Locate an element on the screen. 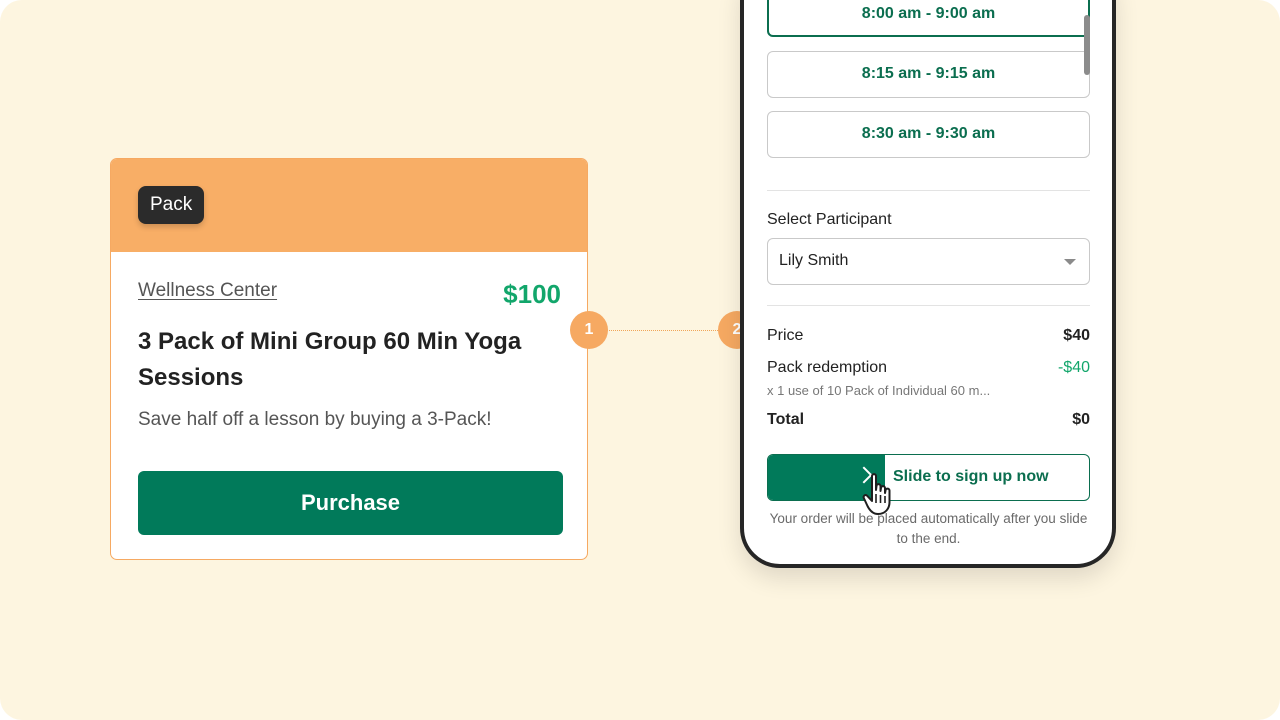 Image resolution: width=1280 pixels, height=720 pixels. time-slot-option: 8:00 am - 9:00 am is located at coordinates (928, 18).